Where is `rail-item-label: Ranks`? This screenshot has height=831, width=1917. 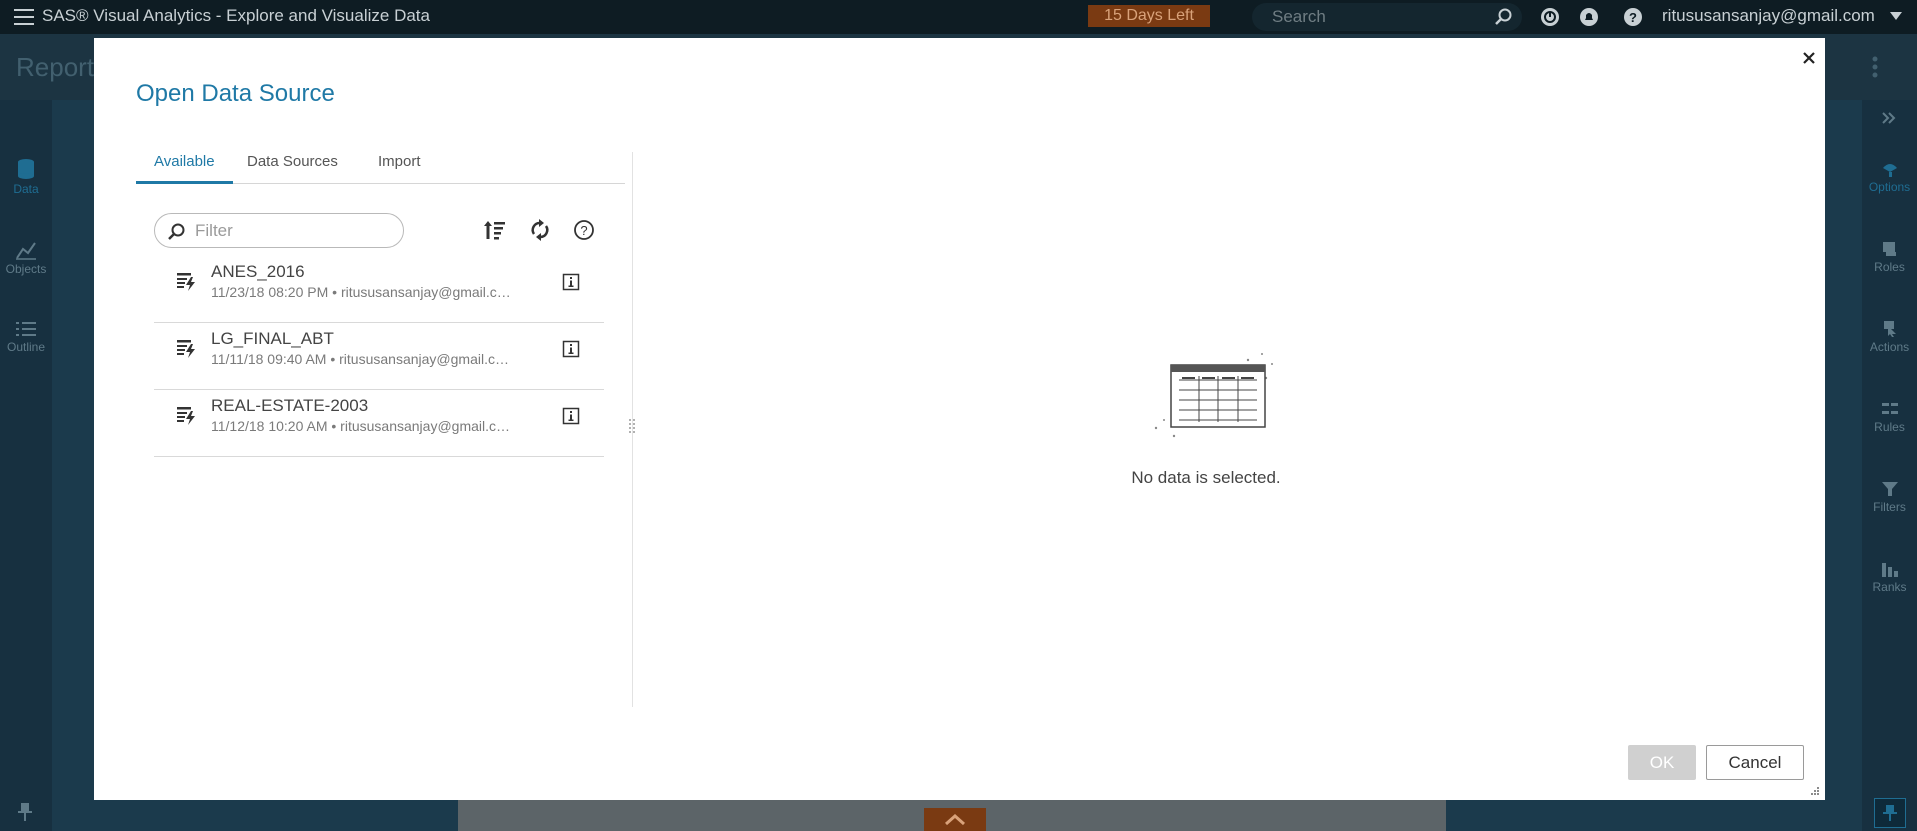 rail-item-label: Ranks is located at coordinates (1889, 587).